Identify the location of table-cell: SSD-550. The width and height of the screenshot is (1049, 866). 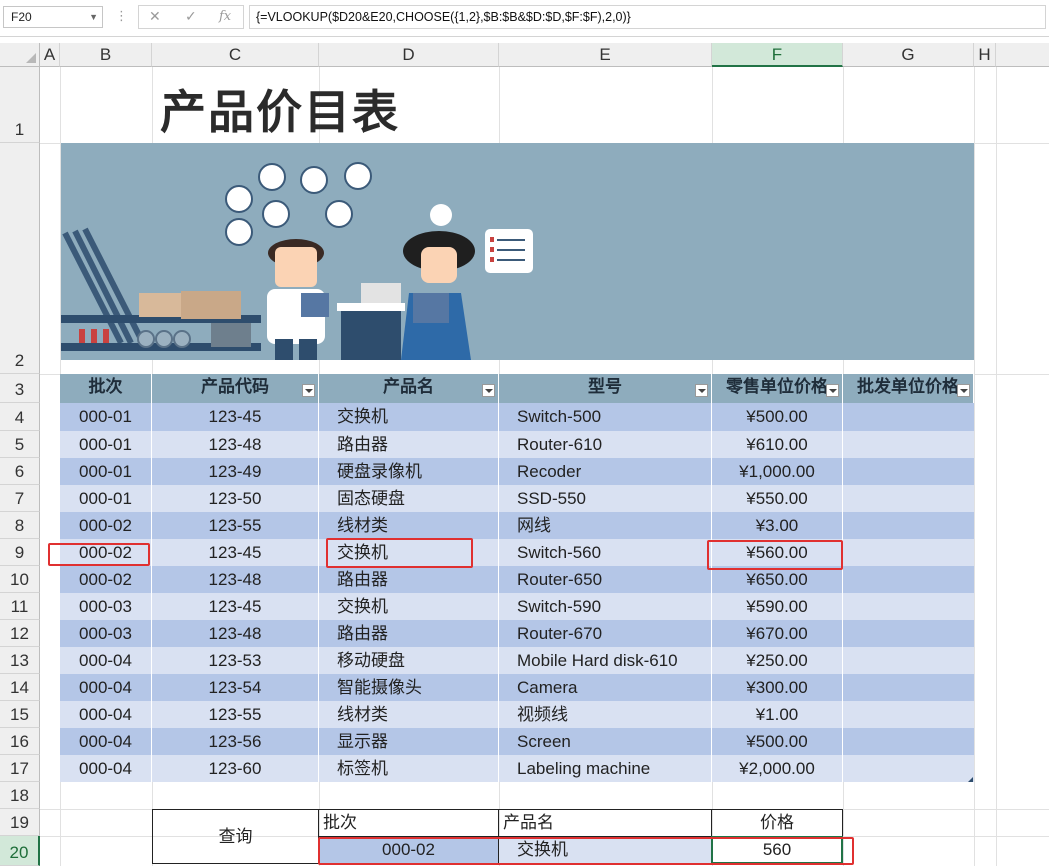
(605, 498).